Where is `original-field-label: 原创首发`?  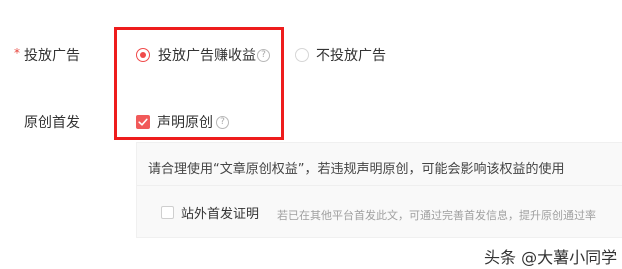 original-field-label: 原创首发 is located at coordinates (52, 123).